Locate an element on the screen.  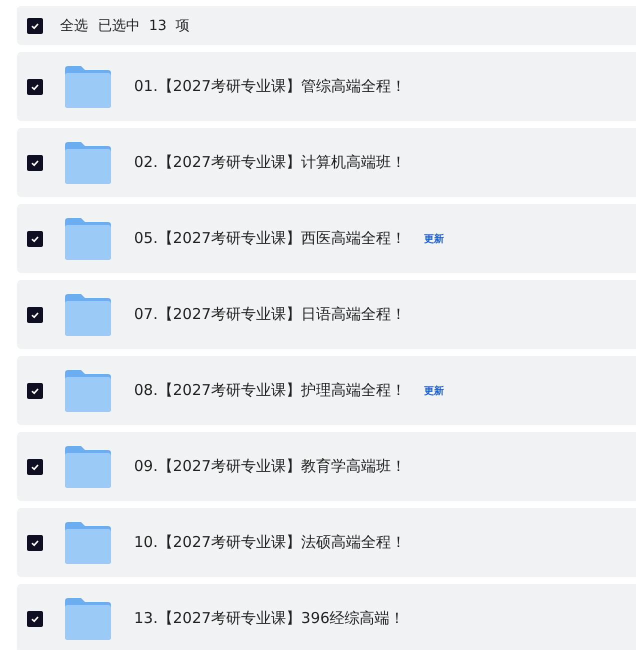
folder-row: 05.【2027考研专业课】西医高端全程！ 更新 is located at coordinates (326, 238).